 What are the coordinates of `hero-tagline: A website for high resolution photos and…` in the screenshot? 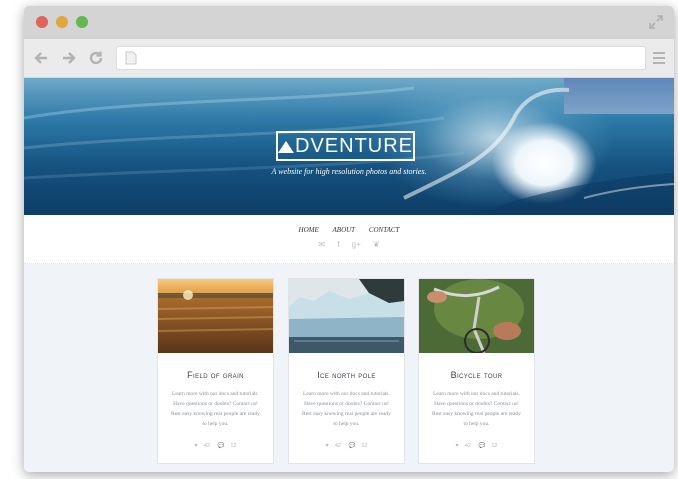 It's located at (349, 171).